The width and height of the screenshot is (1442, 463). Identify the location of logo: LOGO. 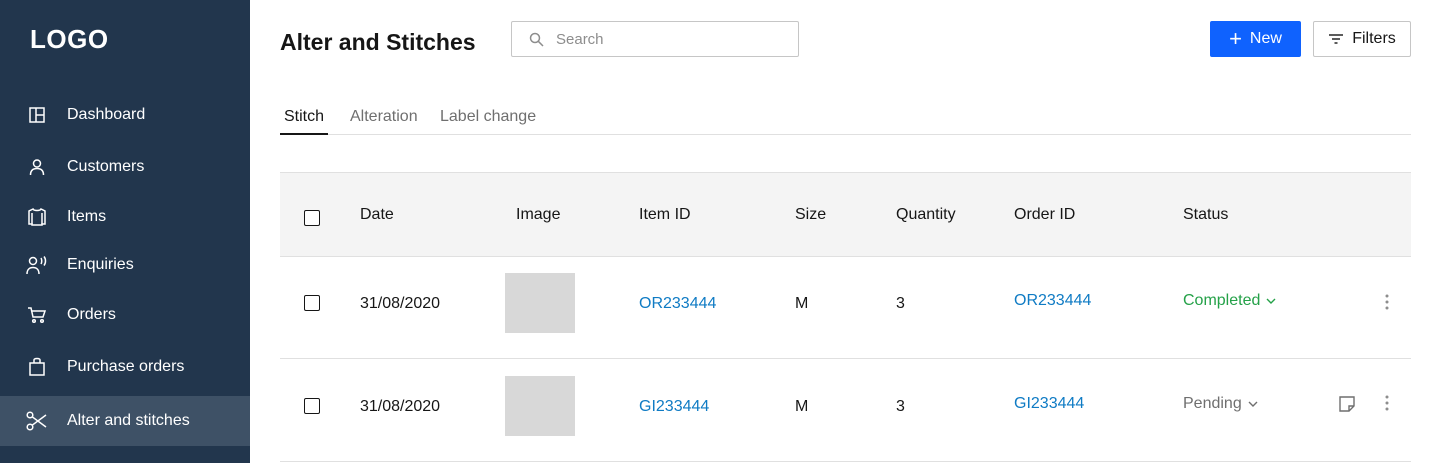
(69, 39).